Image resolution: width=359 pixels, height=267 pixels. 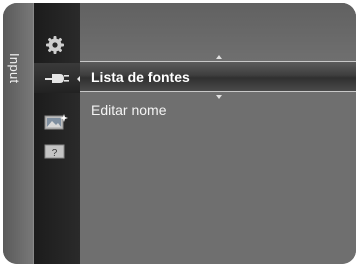 I want to click on scroll-up-arrow-icon, so click(x=219, y=57).